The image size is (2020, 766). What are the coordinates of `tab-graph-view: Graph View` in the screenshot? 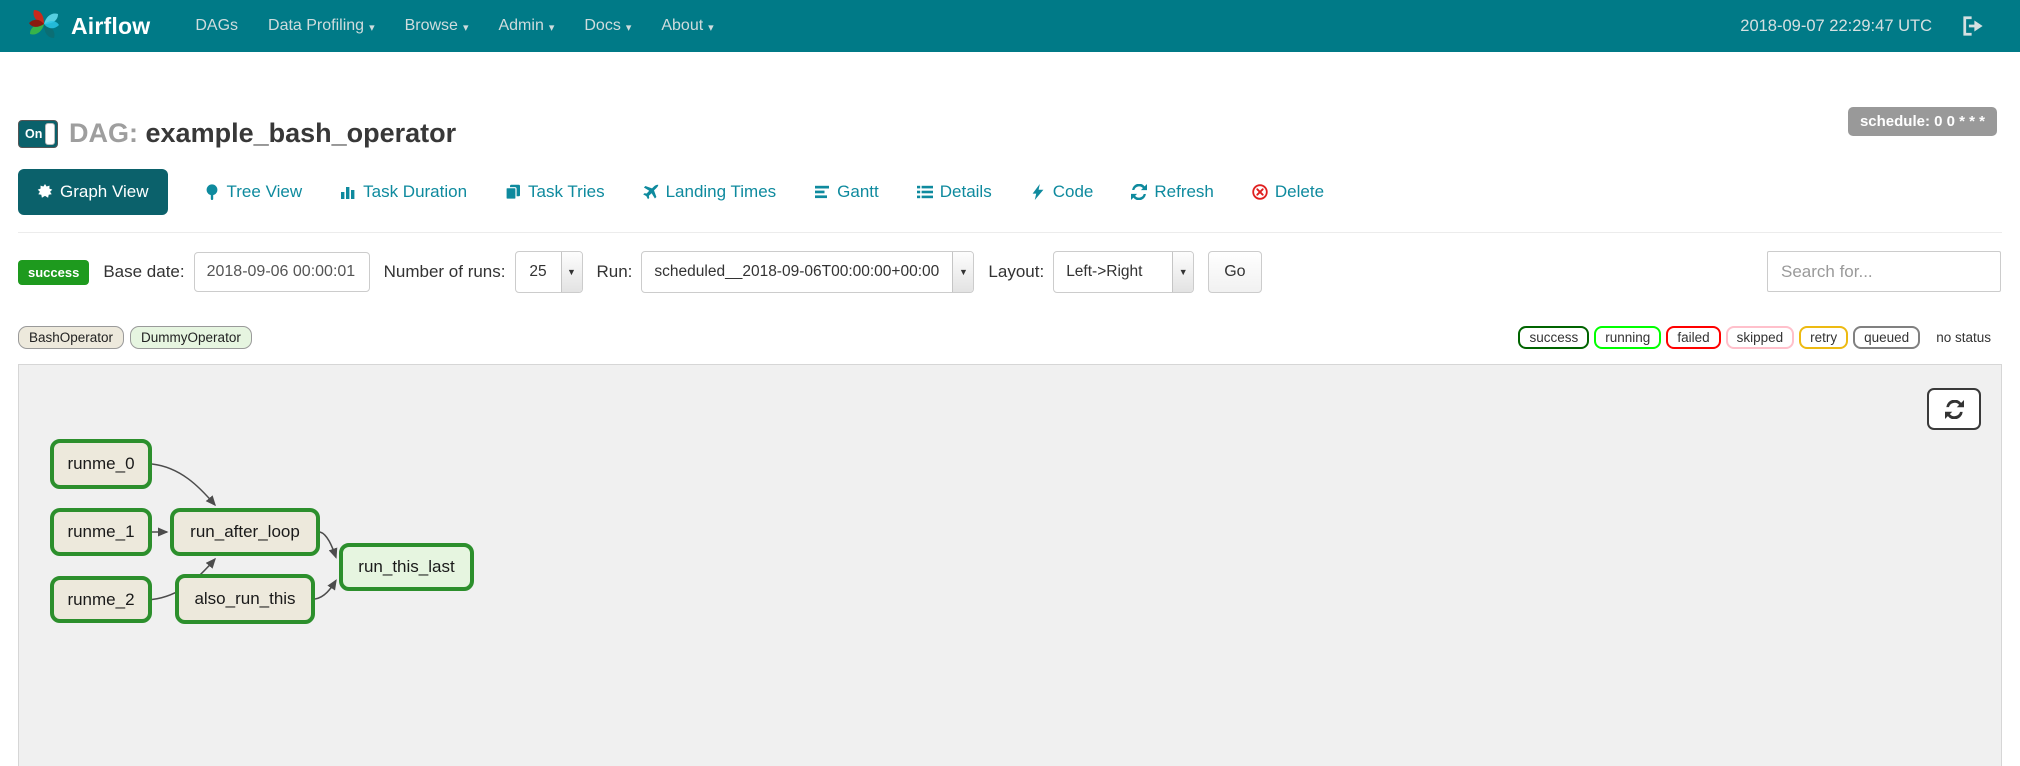 It's located at (93, 192).